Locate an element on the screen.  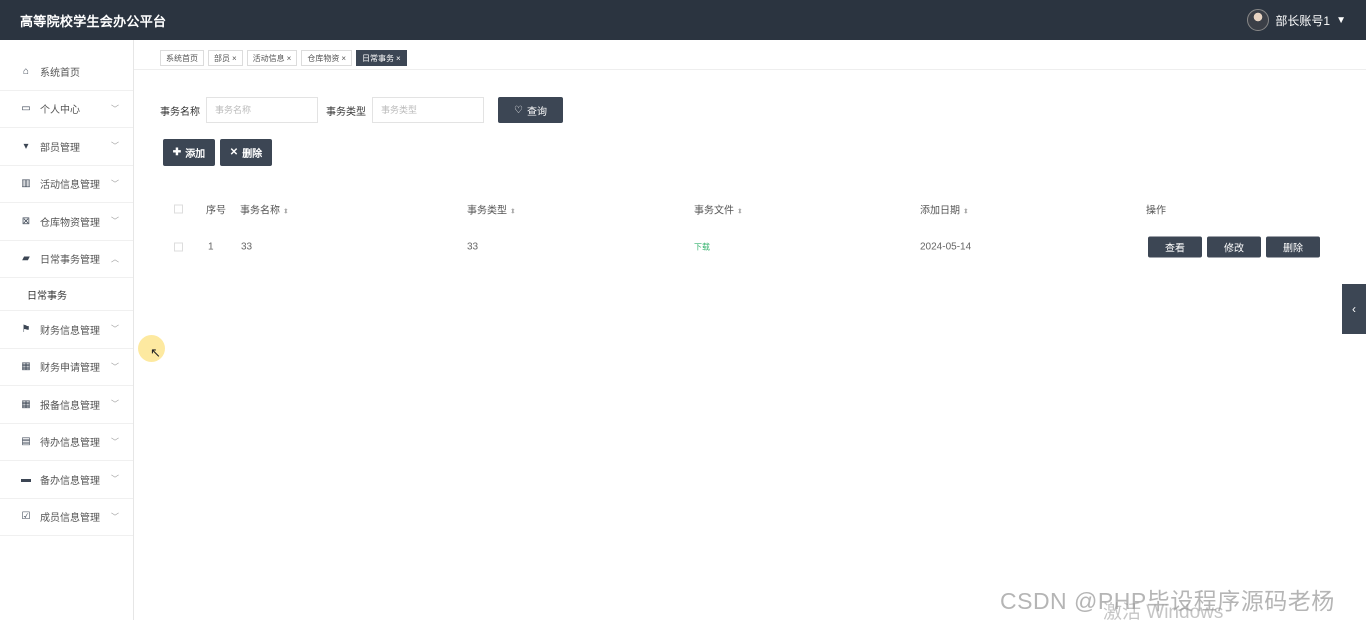
sidebar-item-todo: ▤ 待办信息管理 ﹀ is located at coordinates (66, 442).